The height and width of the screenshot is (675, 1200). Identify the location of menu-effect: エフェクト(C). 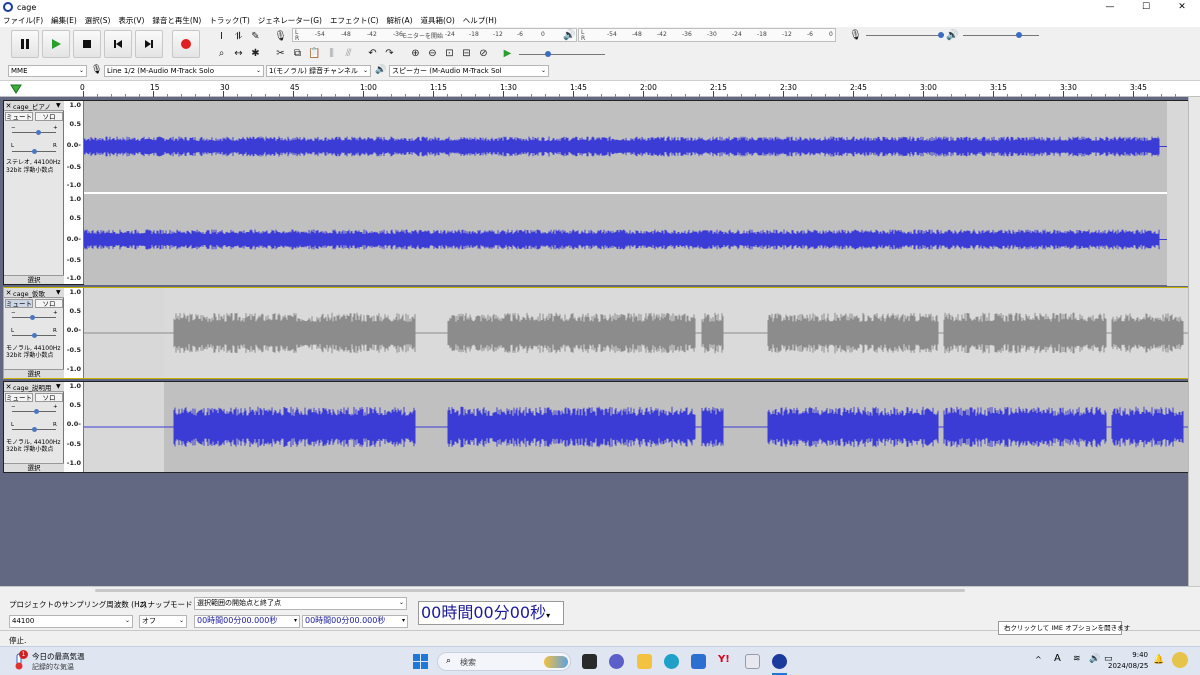
(354, 20).